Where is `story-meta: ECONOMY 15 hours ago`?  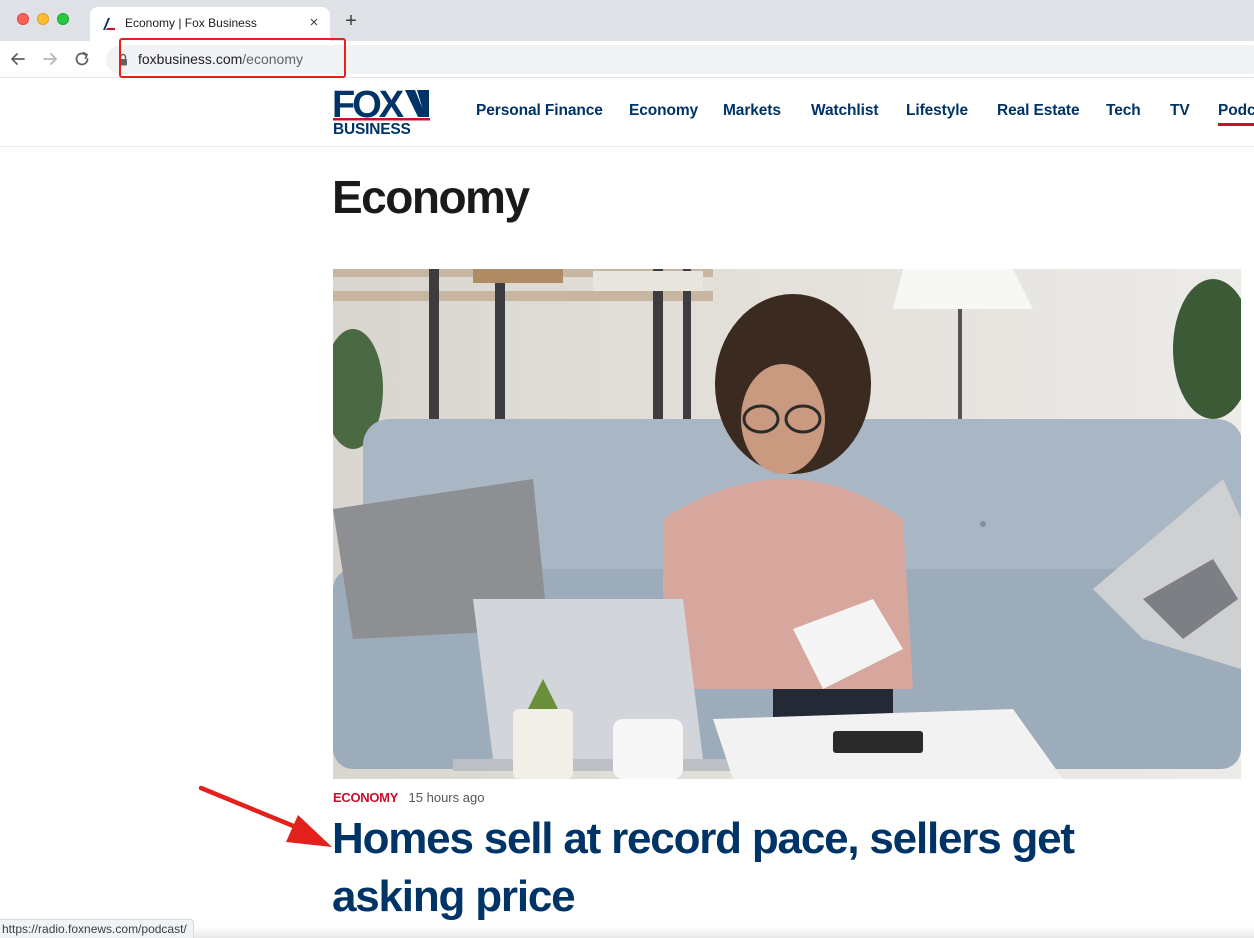 story-meta: ECONOMY 15 hours ago is located at coordinates (408, 798).